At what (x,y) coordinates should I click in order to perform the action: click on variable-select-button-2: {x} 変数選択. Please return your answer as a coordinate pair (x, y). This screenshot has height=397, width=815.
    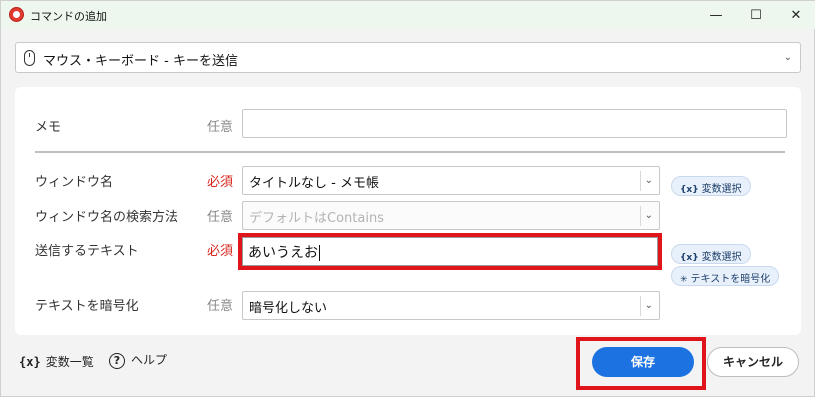
    Looking at the image, I should click on (711, 254).